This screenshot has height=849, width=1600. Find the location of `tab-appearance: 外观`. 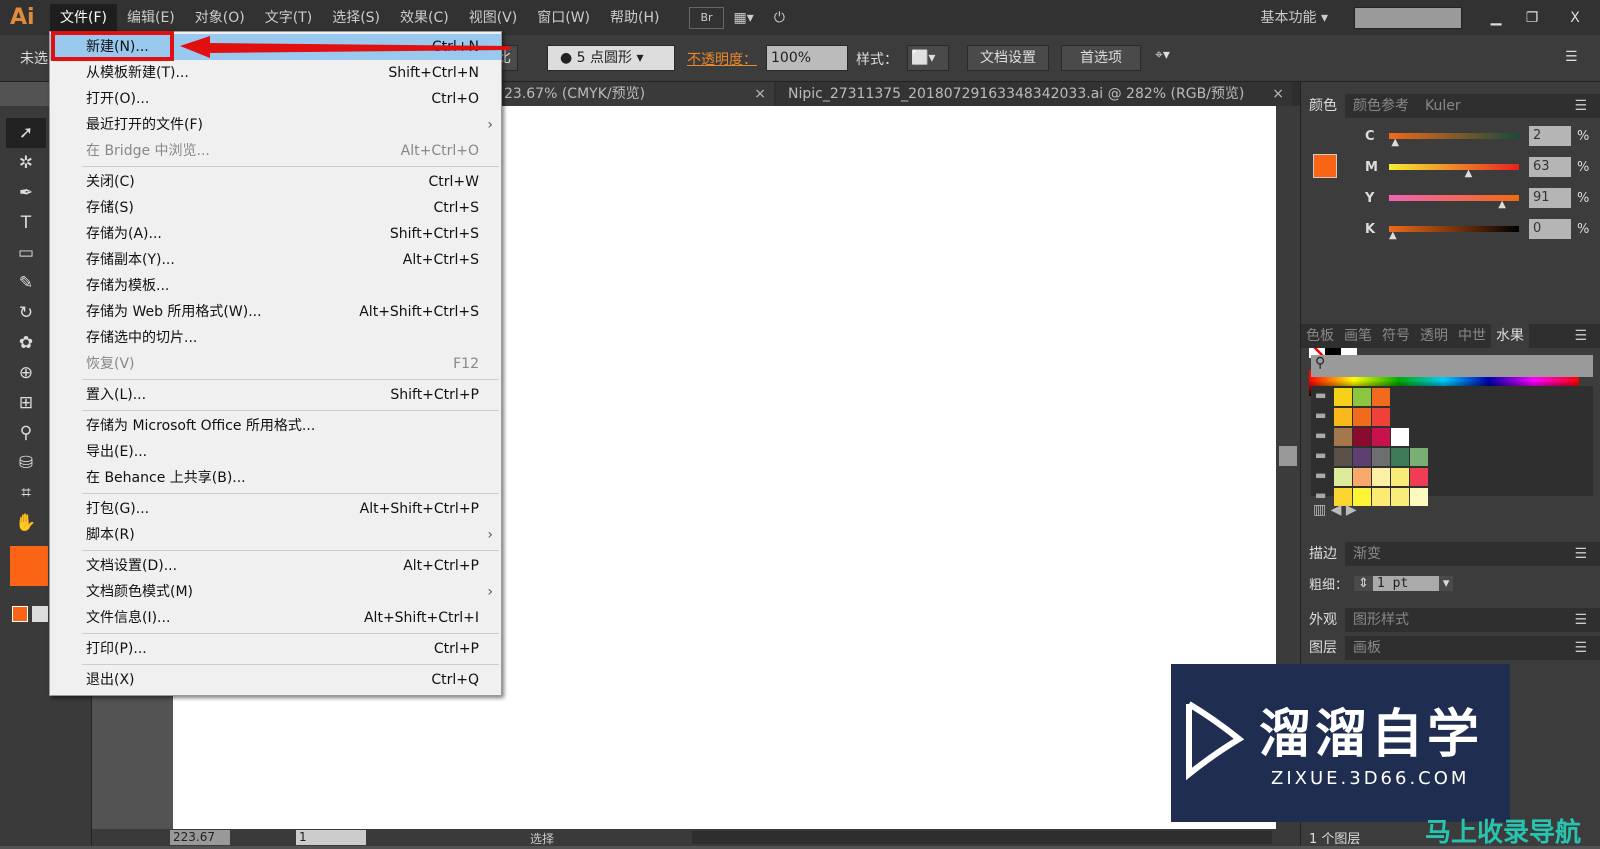

tab-appearance: 外观 is located at coordinates (1323, 620).